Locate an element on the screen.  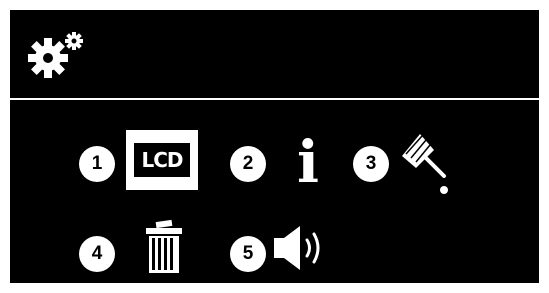
lcd-display-icon: LCD is located at coordinates (162, 160).